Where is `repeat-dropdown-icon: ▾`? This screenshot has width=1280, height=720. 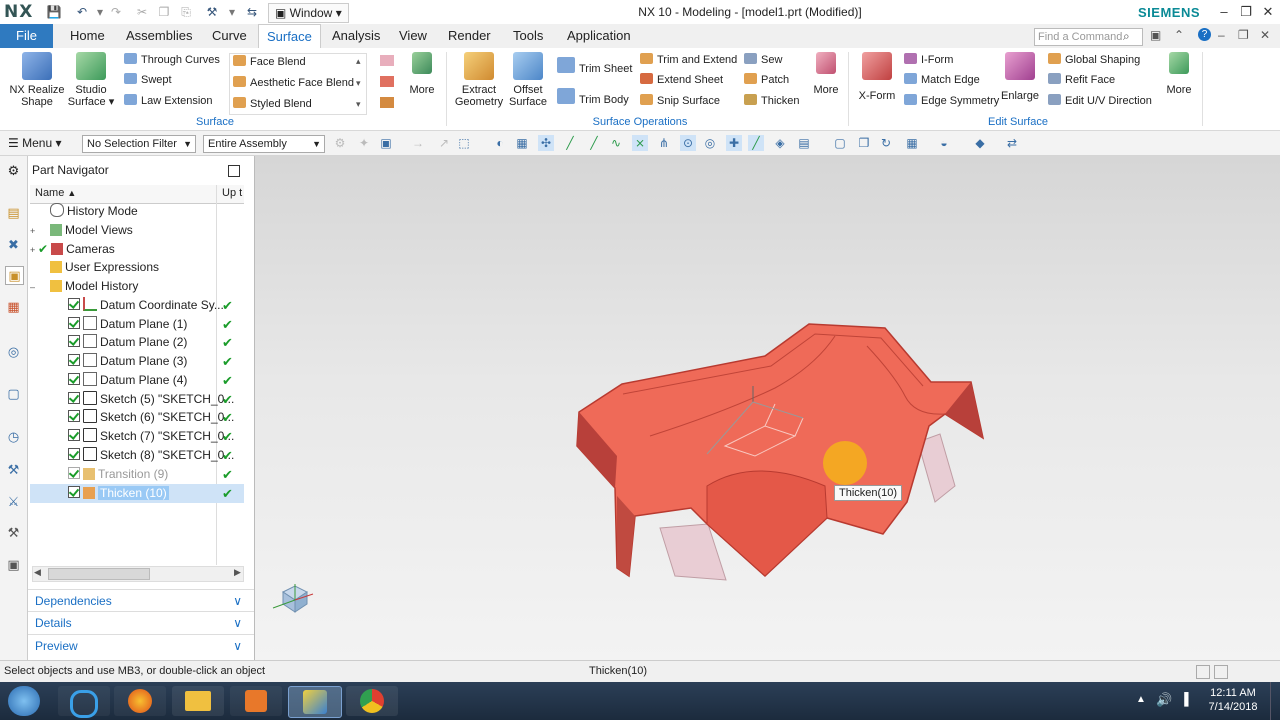 repeat-dropdown-icon: ▾ is located at coordinates (232, 12).